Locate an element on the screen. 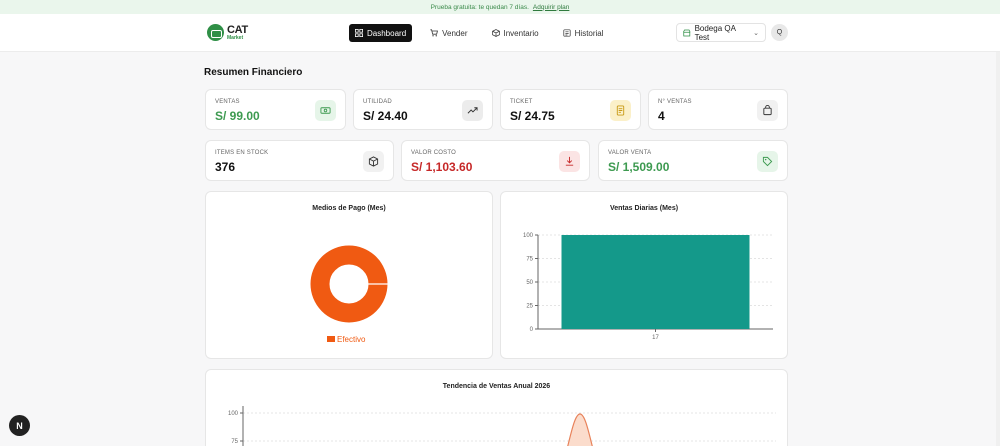  annual-trend-card: Tendencia de Ventas Anual 2026 75 100 is located at coordinates (496, 407).